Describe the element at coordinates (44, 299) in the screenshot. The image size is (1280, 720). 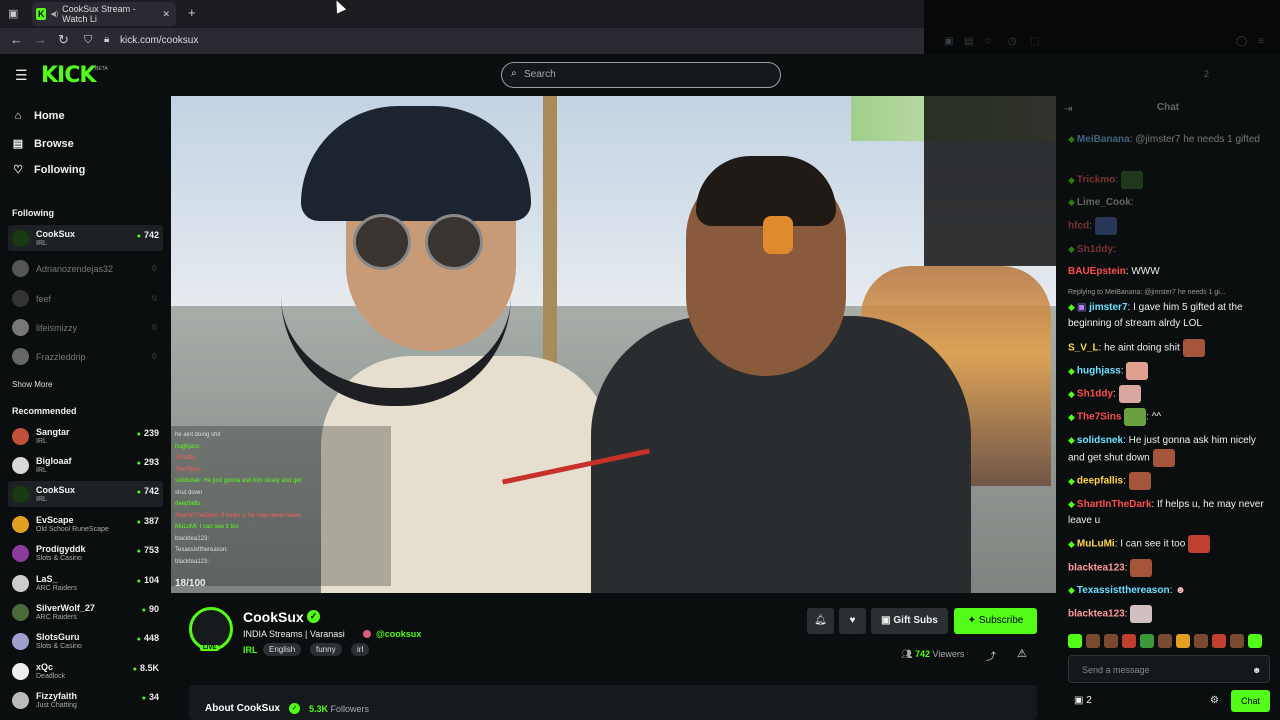
I see `channel-name: feef` at that location.